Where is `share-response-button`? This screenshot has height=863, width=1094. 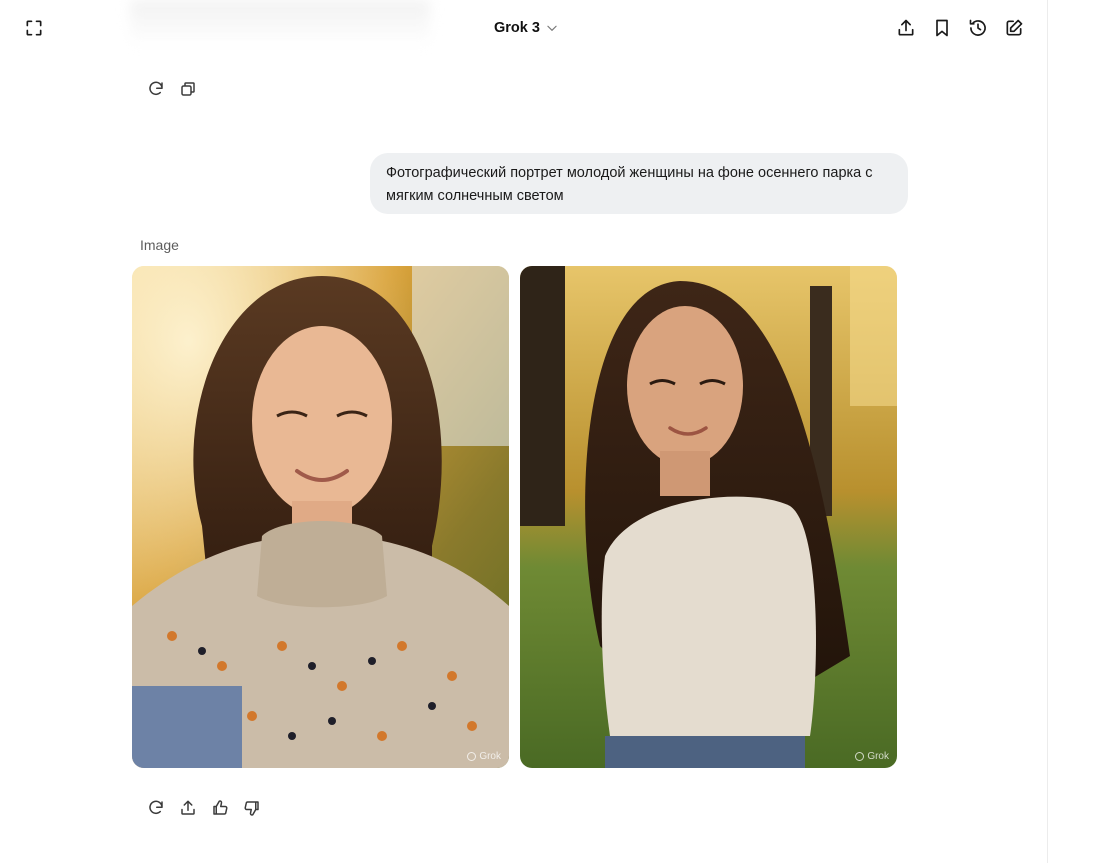 share-response-button is located at coordinates (188, 808).